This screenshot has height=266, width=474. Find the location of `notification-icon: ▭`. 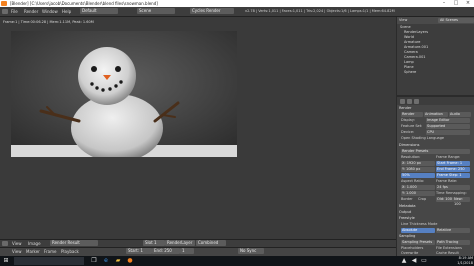

notification-icon: ▭ is located at coordinates (424, 261).